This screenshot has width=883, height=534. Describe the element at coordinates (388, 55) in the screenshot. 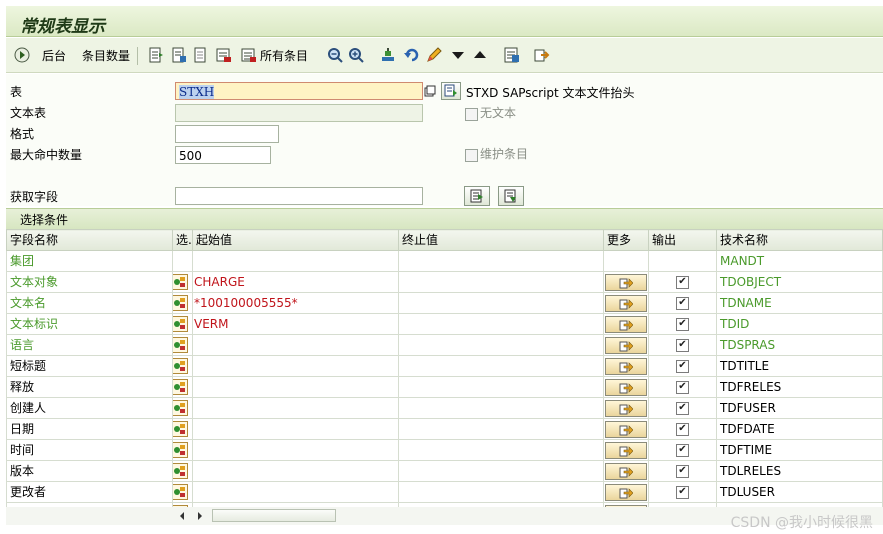

I see `layout-icon` at that location.